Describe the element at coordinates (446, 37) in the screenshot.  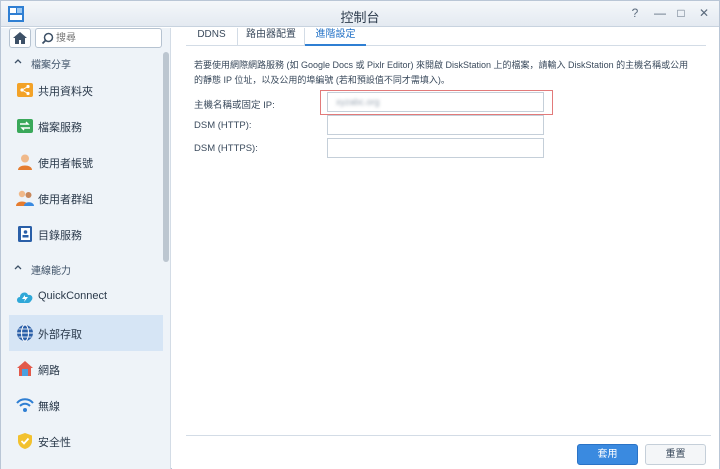
I see `tab-bar: DDNS 路由器配置 進階設定` at that location.